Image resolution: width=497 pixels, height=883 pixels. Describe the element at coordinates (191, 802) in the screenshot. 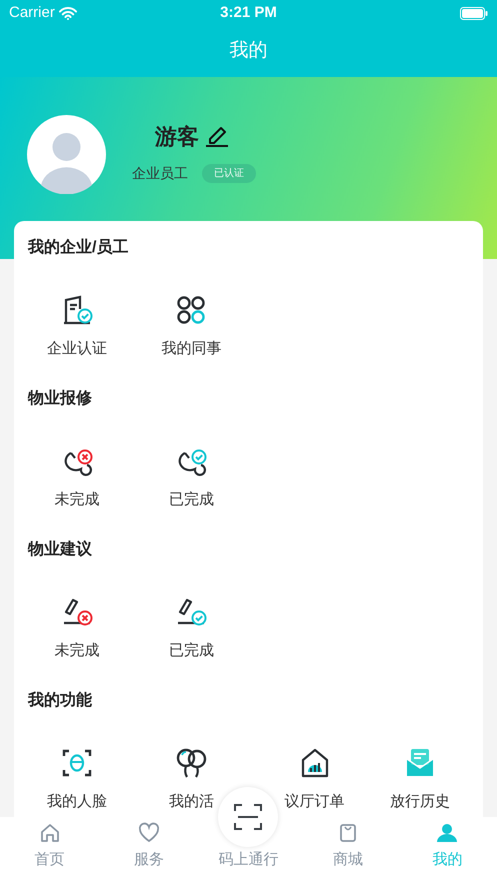

I see `menu-item-label: 我的活` at that location.